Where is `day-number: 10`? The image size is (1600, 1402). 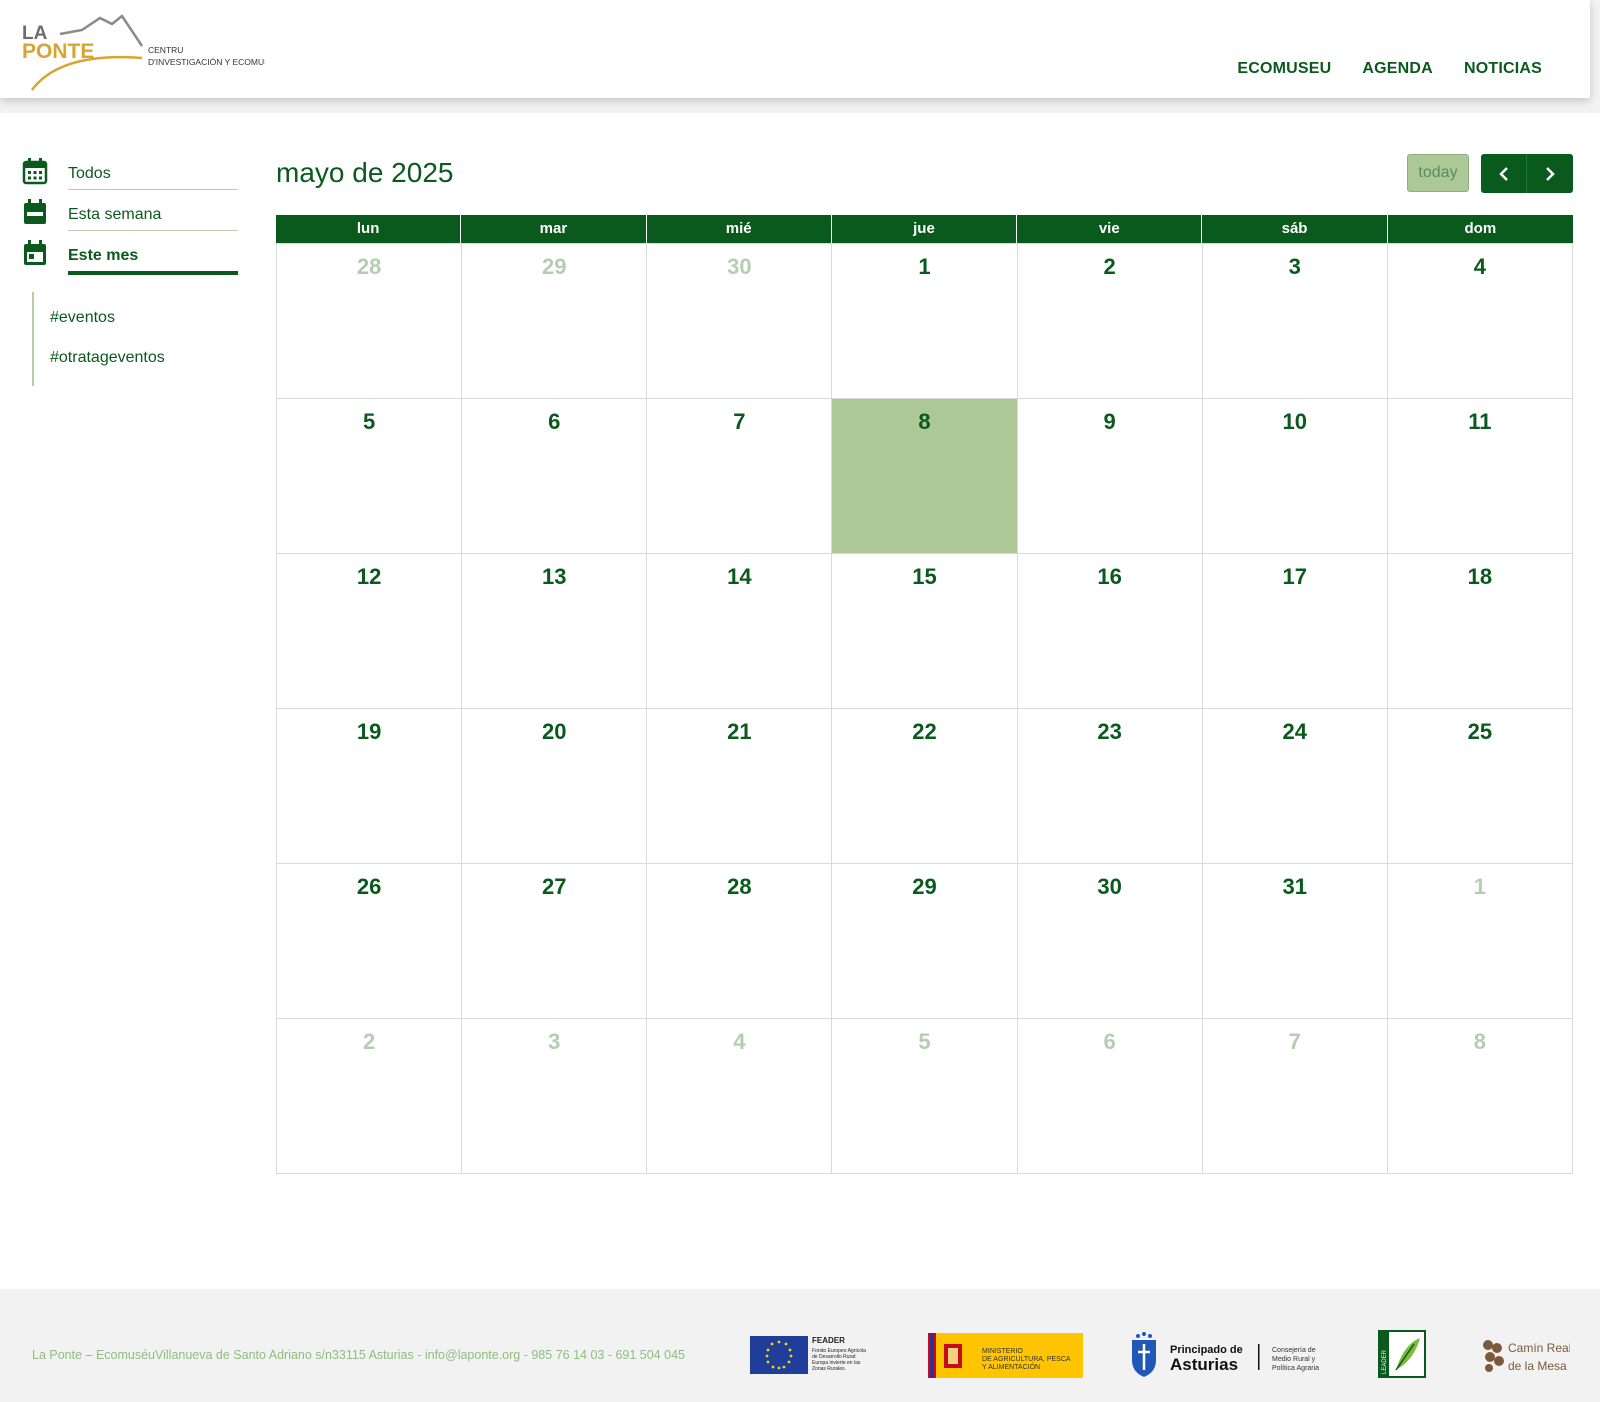 day-number: 10 is located at coordinates (1295, 421).